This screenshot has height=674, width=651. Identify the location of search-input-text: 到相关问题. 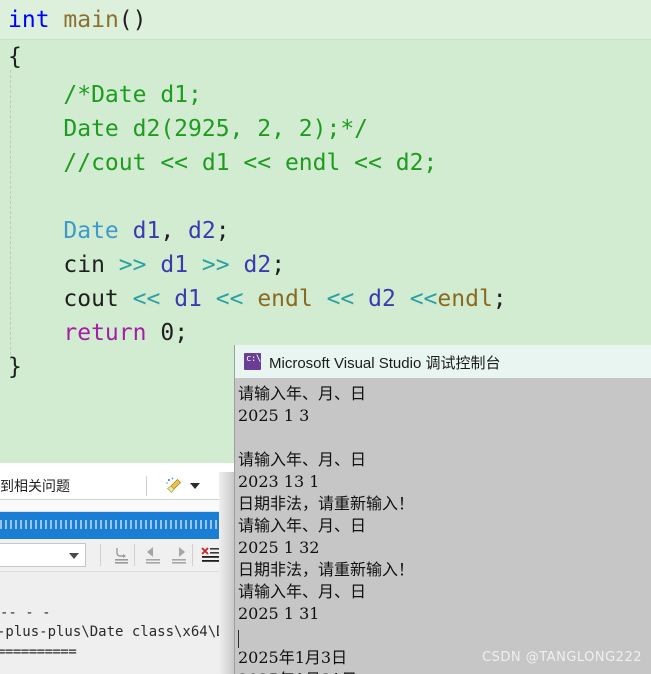
(35, 486).